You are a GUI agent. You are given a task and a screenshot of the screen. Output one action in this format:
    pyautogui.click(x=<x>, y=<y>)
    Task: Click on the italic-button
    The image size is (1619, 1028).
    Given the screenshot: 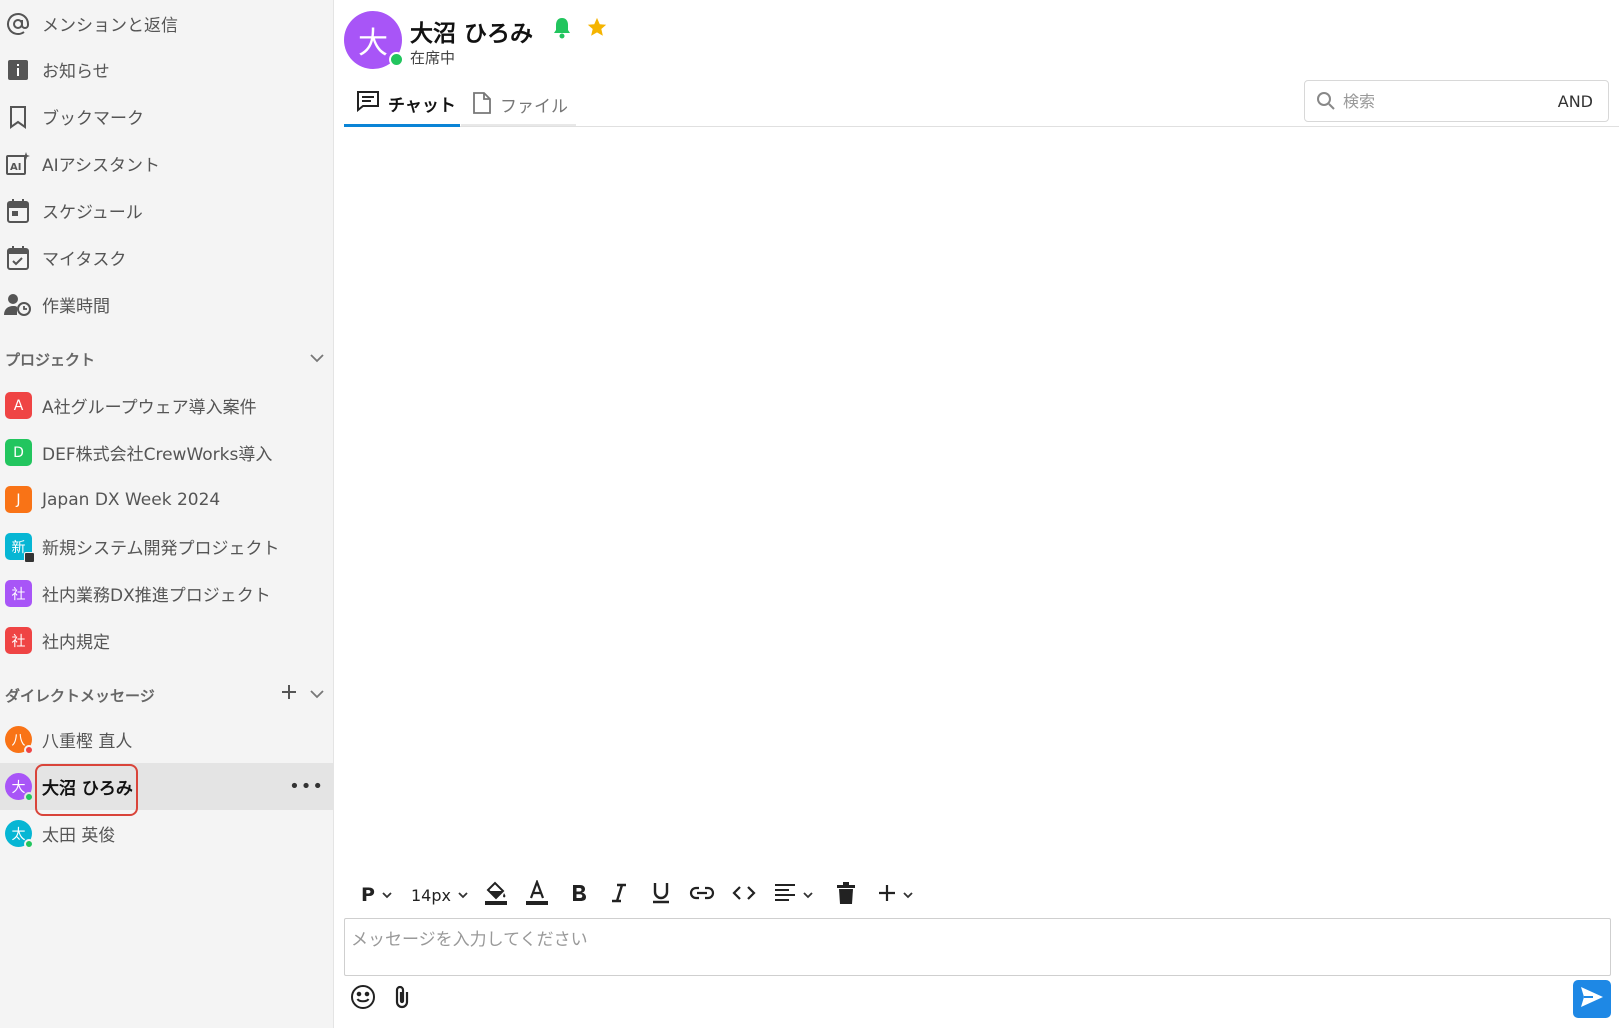 What is the action you would take?
    pyautogui.click(x=619, y=895)
    